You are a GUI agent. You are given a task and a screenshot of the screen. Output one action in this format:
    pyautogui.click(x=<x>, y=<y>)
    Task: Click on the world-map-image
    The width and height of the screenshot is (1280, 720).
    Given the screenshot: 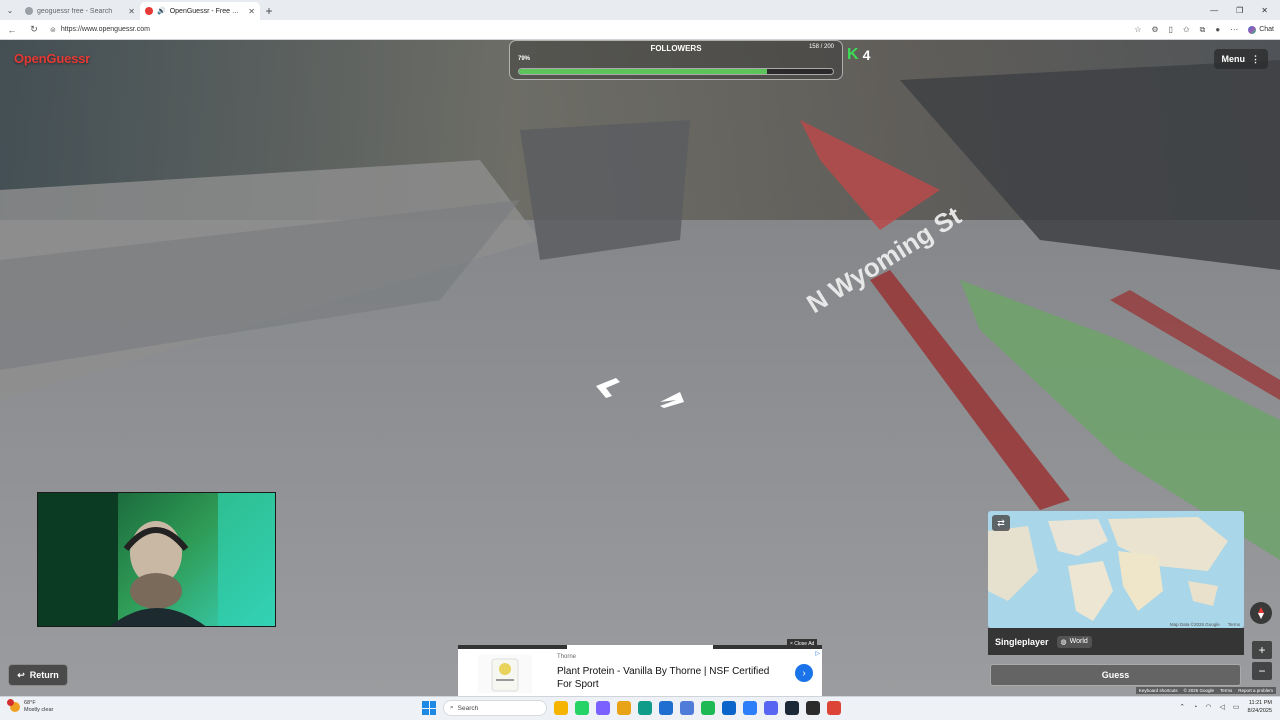 What is the action you would take?
    pyautogui.click(x=1116, y=569)
    